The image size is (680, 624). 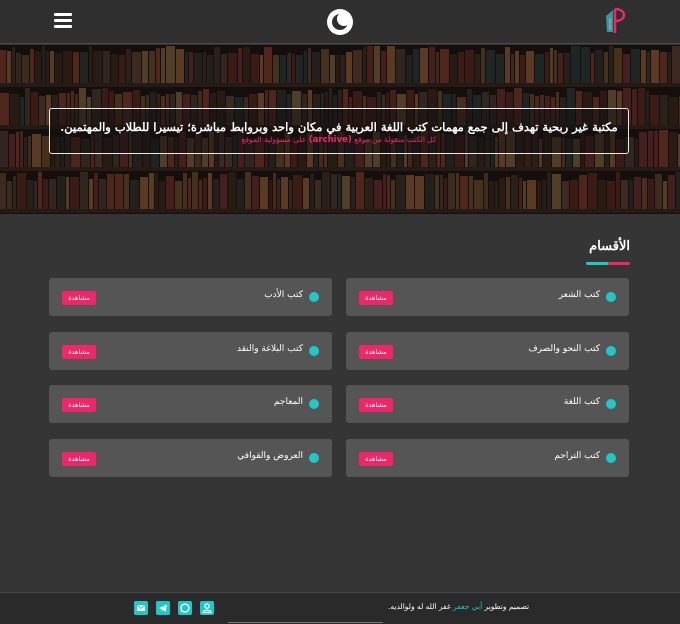 I want to click on credit-prefix: تصميم وتطوير, so click(x=507, y=606).